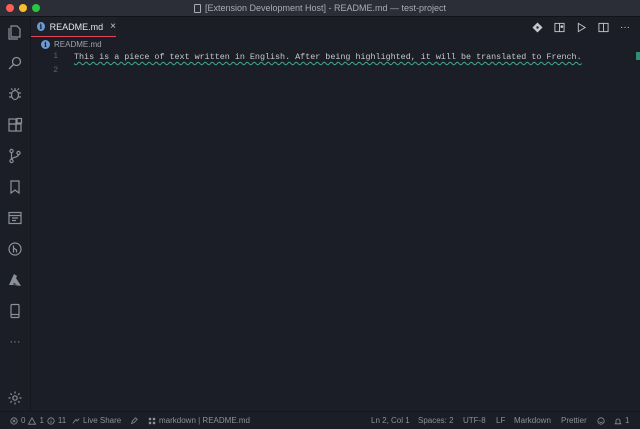 The width and height of the screenshot is (640, 429). I want to click on editor-actions: ···, so click(581, 27).